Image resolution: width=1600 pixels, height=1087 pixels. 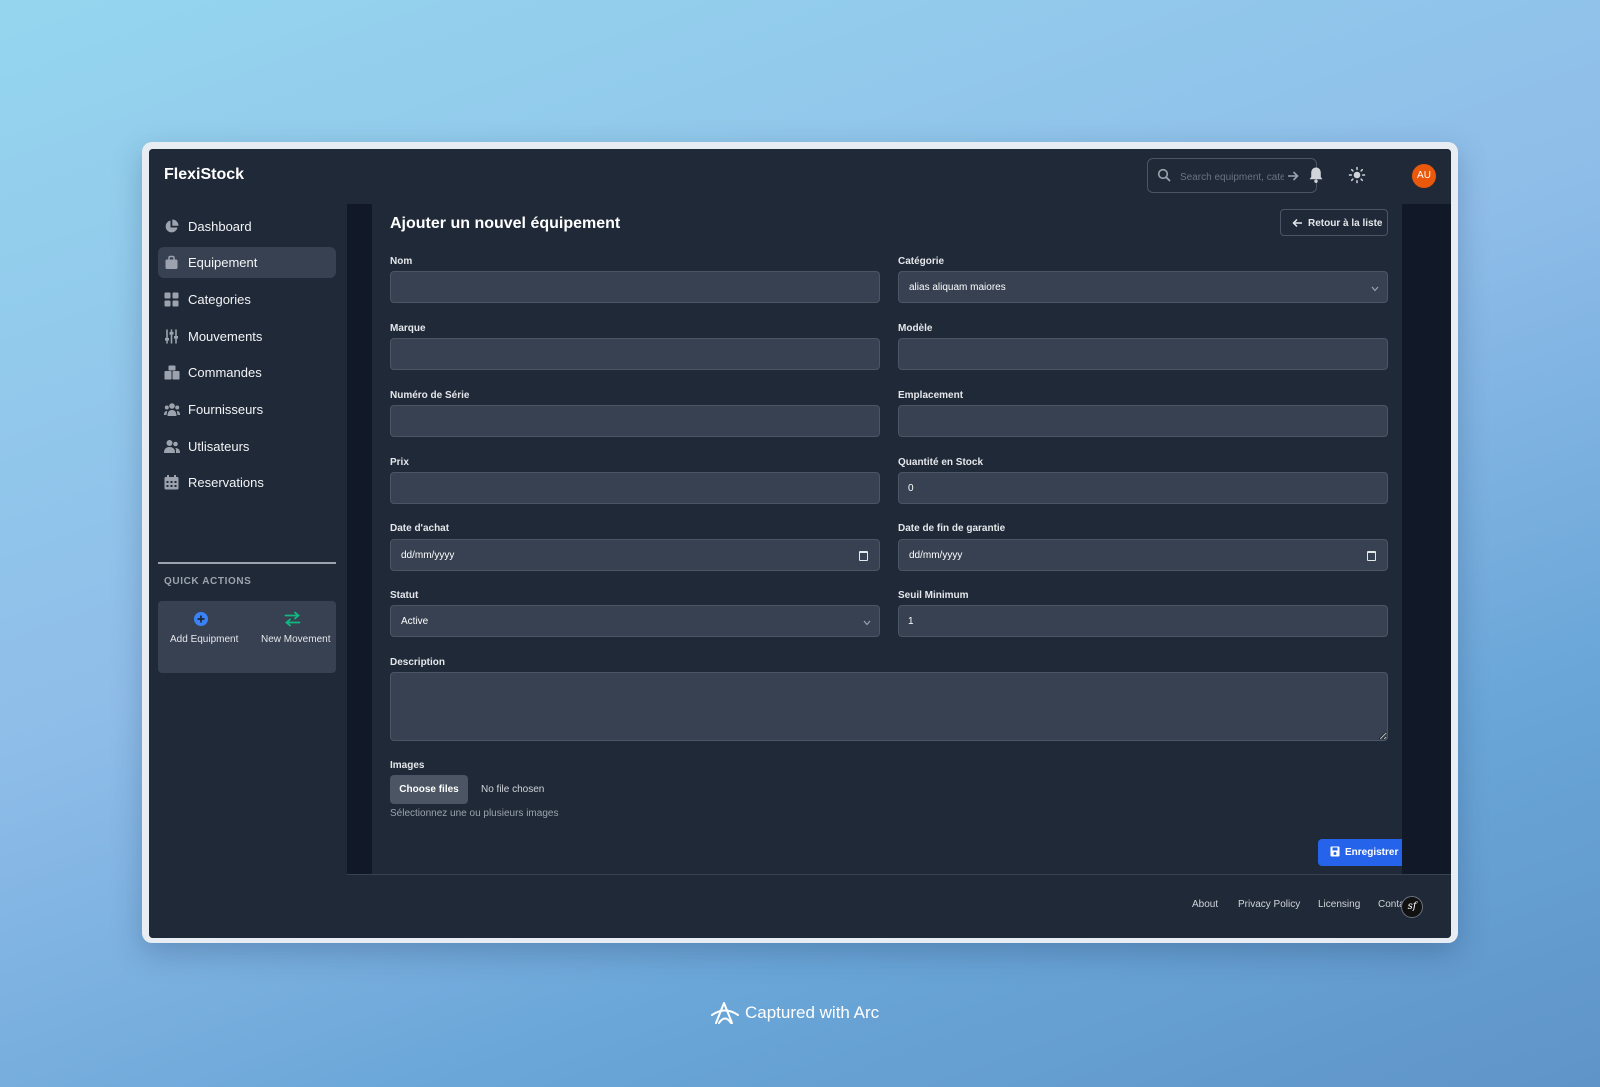 I want to click on sidebar-item-dashboard: Dashboard, so click(x=247, y=226).